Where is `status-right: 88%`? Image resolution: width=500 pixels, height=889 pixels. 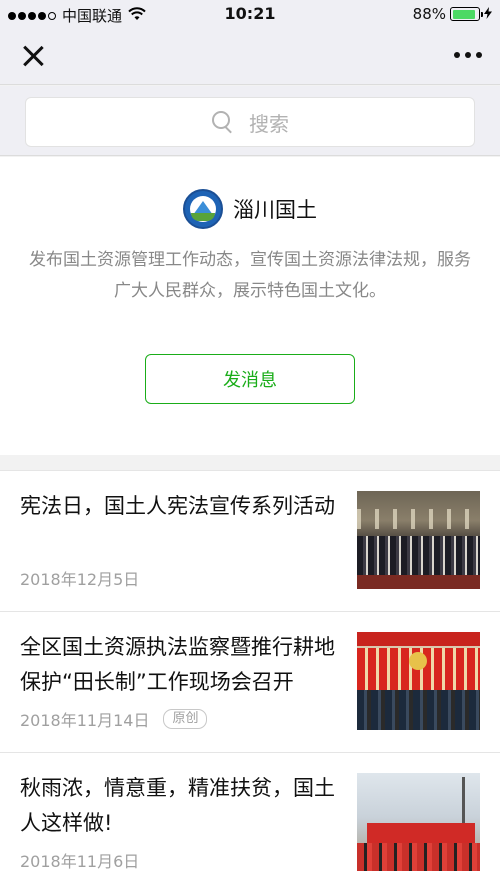
status-right: 88% is located at coordinates (452, 14).